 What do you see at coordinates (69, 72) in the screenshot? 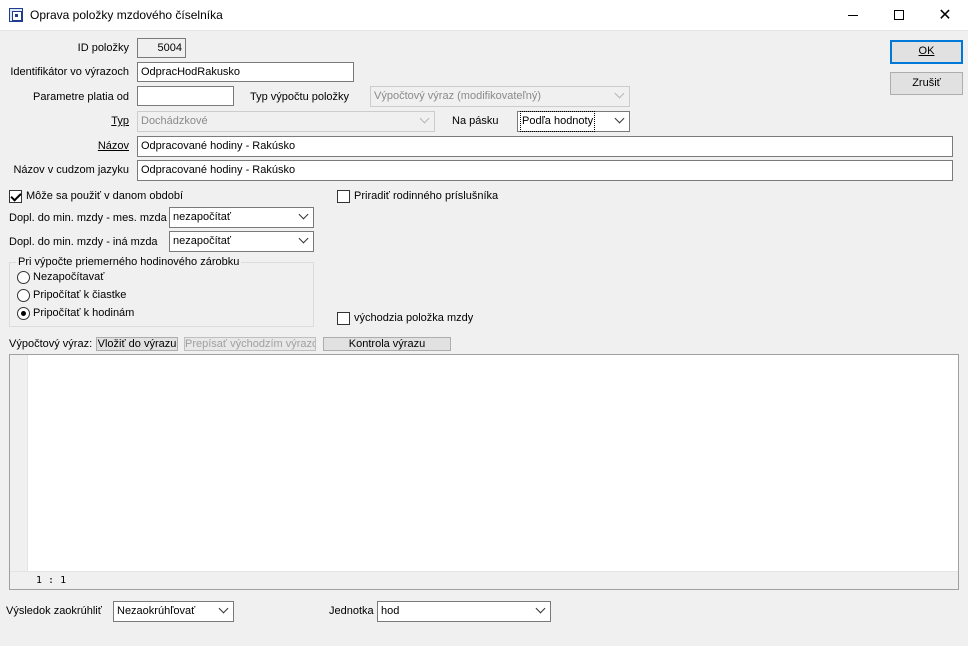
I see `identifier-label: Identifikátor vo výrazoch` at bounding box center [69, 72].